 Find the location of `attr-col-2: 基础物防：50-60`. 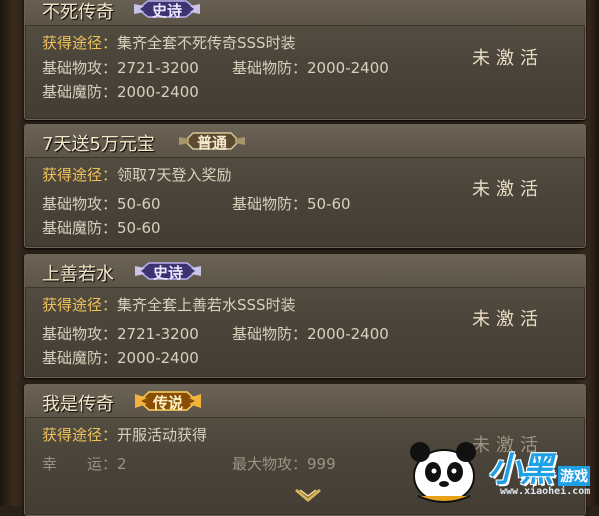

attr-col-2: 基础物防：50-60 is located at coordinates (291, 203).